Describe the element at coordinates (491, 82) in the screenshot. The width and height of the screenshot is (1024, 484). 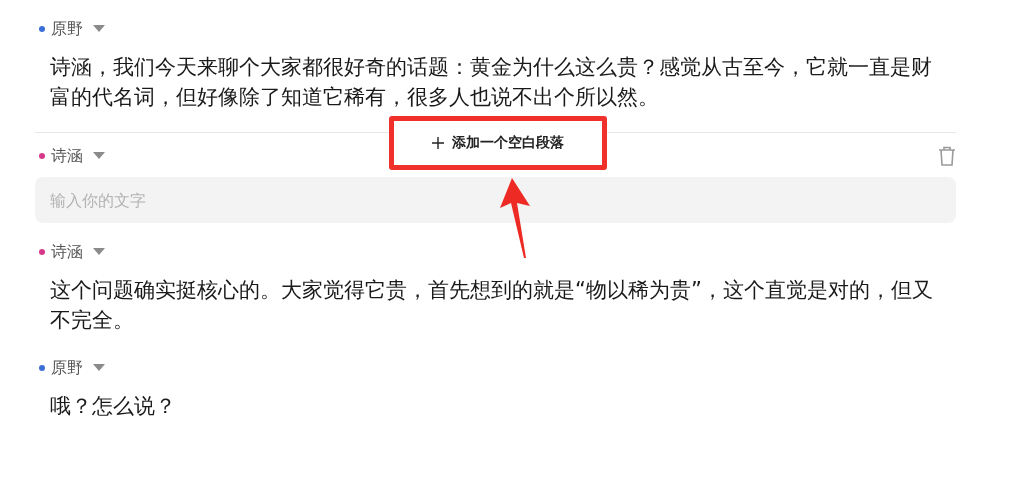
I see `paragraph-text: 诗涵，我们今天来聊个大家都很好奇的话题：黄金为什么这么贵？感觉从古至今，它就一直是财富的代名词，但好像除了知道它稀有，很多人也说不出个所以然。` at that location.